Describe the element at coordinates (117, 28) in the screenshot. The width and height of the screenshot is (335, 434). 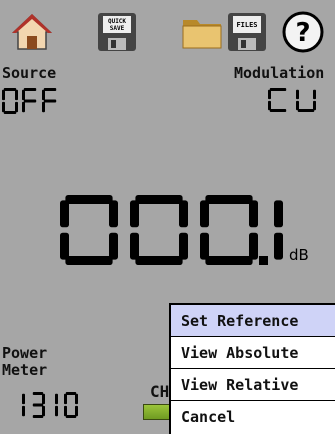
I see `quick-save-text-line2: SAVE` at that location.